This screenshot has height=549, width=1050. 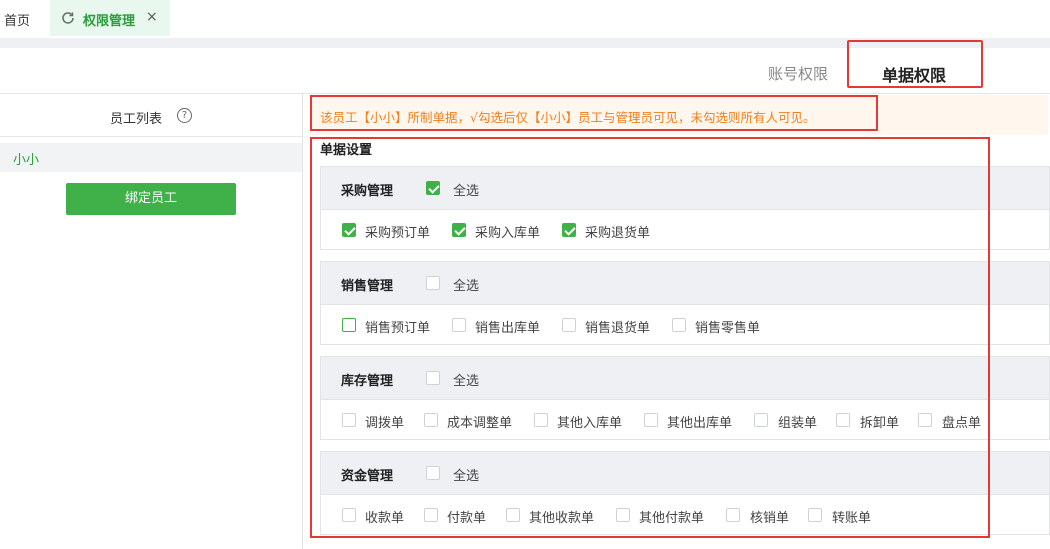 I want to click on panel-divider, so click(x=151, y=136).